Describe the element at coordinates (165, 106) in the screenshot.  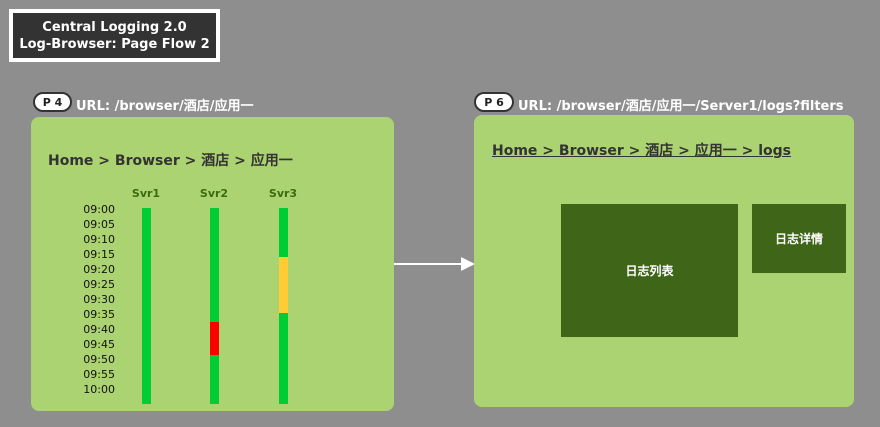
I see `page-url-p4: URL: /browser/酒店/应用一` at that location.